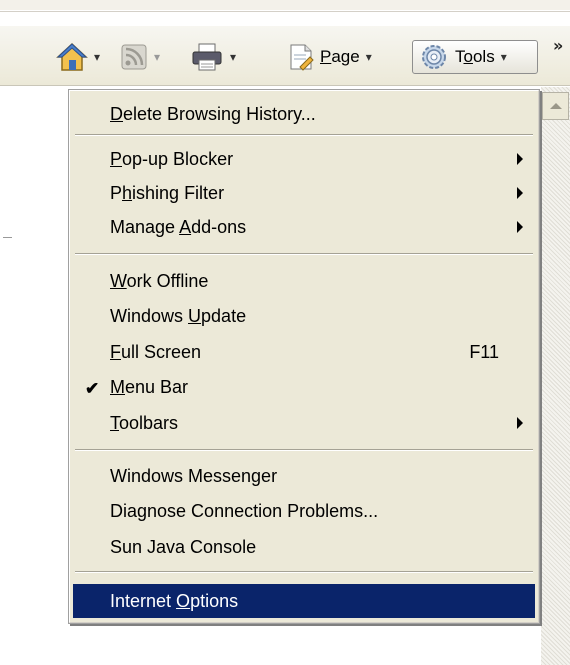 The width and height of the screenshot is (570, 665). I want to click on menu-item-label: Work Offline, so click(159, 280).